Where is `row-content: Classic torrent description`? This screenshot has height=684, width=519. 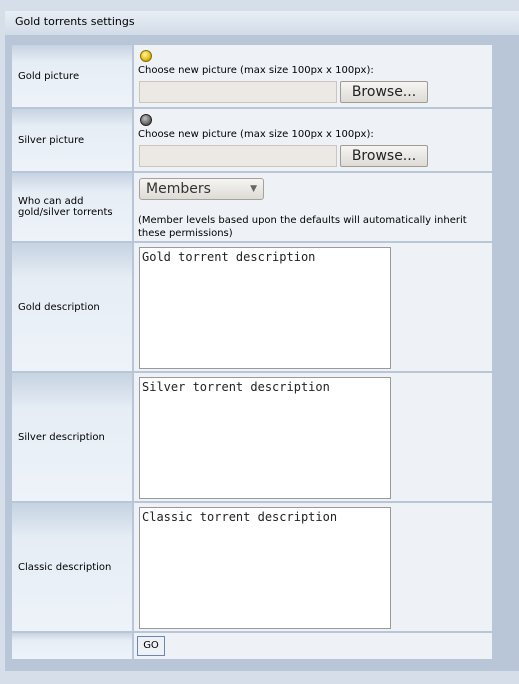
row-content: Classic torrent description is located at coordinates (313, 567).